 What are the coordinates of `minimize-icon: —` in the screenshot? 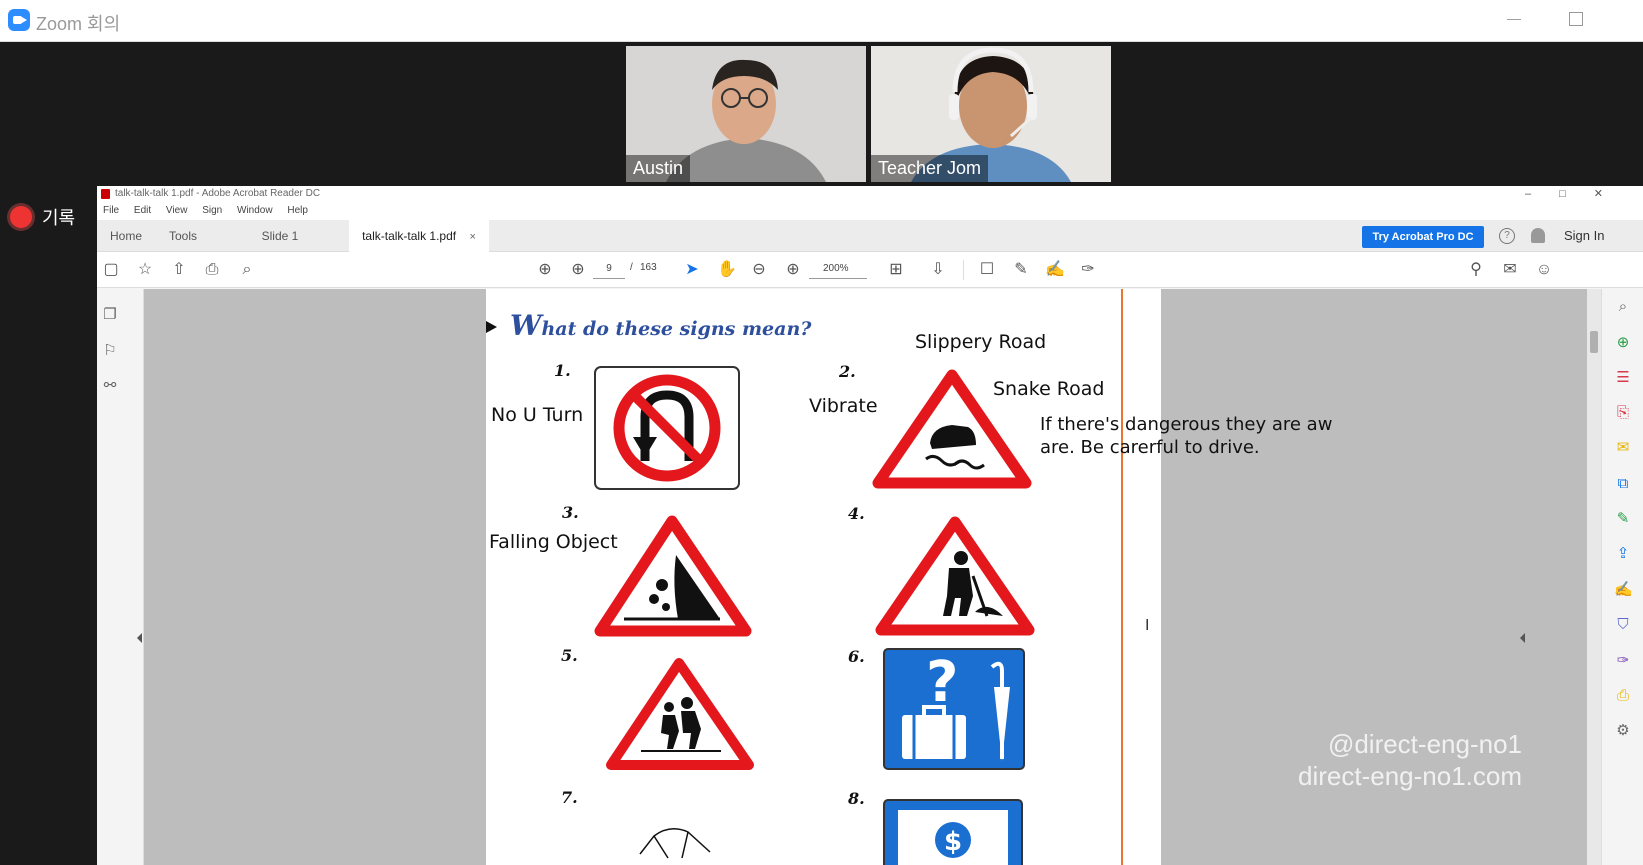 It's located at (1516, 19).